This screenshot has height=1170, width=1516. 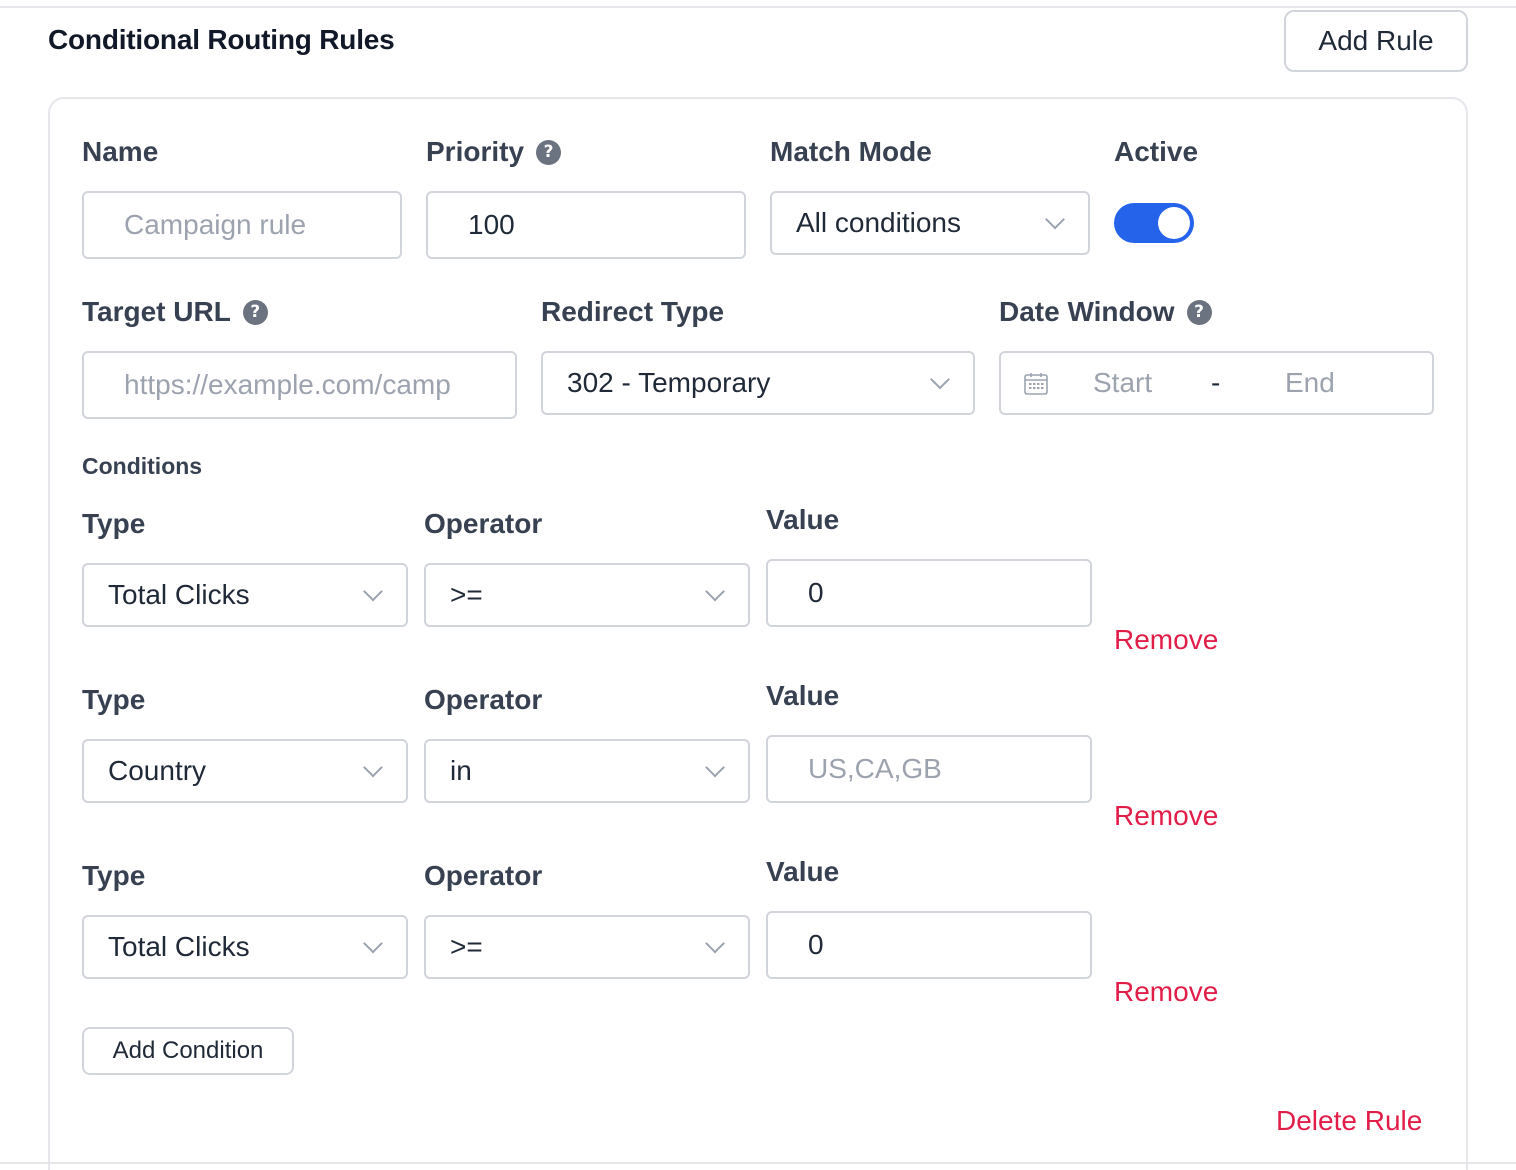 What do you see at coordinates (120, 151) in the screenshot?
I see `name-label: Name` at bounding box center [120, 151].